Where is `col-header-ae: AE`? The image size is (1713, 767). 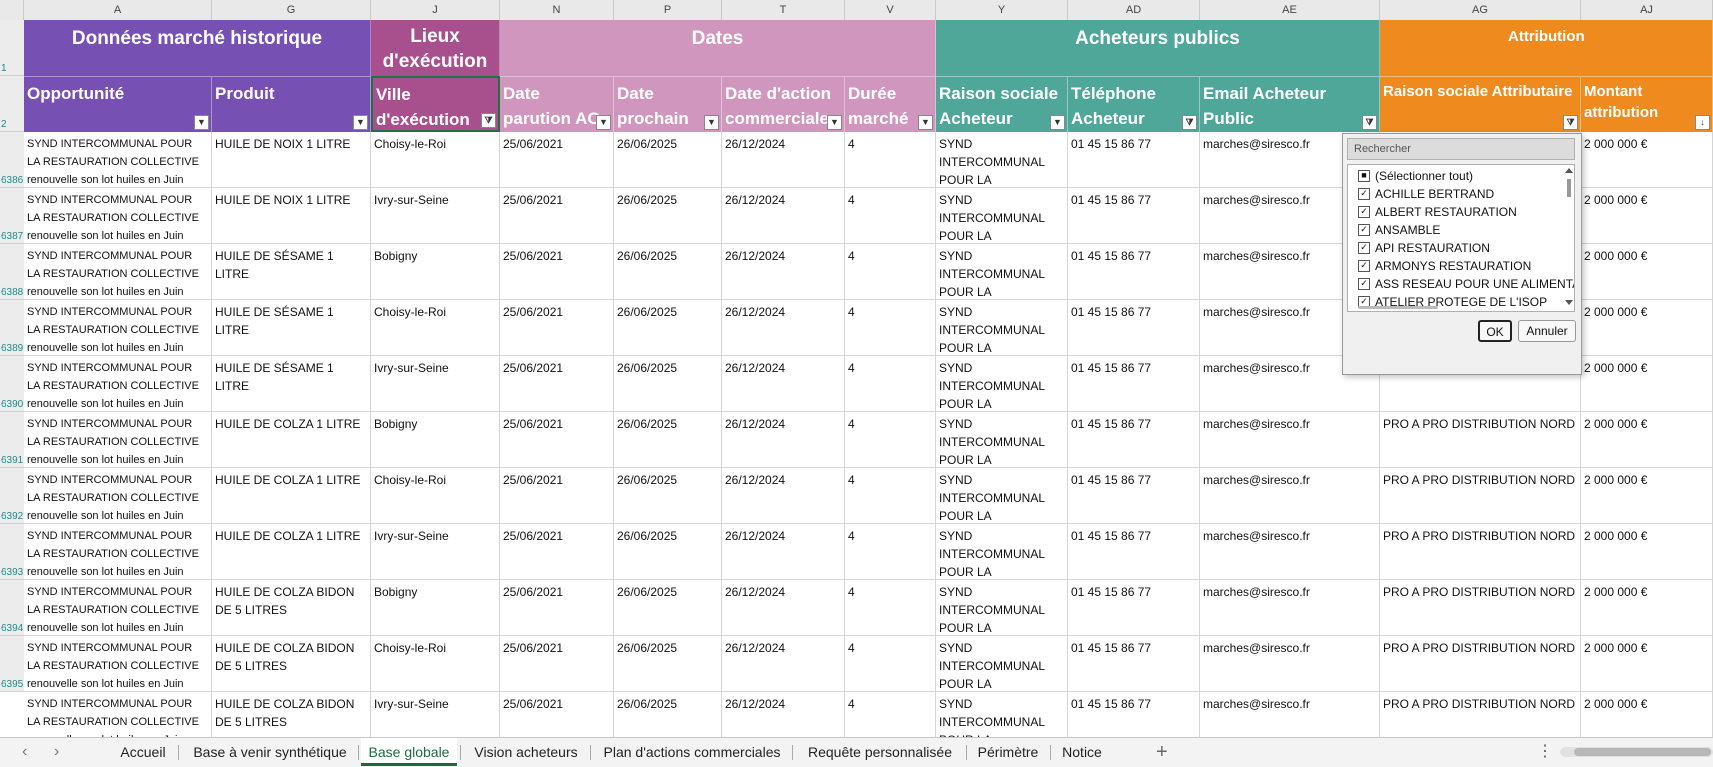 col-header-ae: AE is located at coordinates (1290, 10).